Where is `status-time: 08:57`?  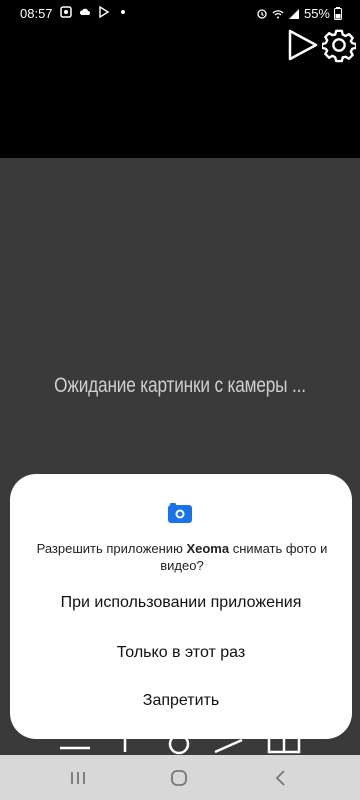
status-time: 08:57 is located at coordinates (36, 13).